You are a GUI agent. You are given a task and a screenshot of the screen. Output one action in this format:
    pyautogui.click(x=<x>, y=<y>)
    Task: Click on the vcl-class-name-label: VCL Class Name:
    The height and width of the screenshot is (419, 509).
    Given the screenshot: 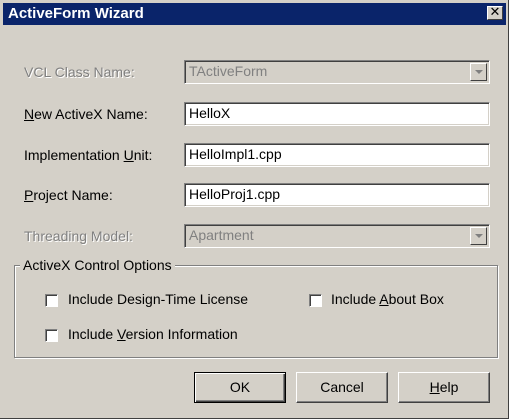 What is the action you would take?
    pyautogui.click(x=79, y=72)
    